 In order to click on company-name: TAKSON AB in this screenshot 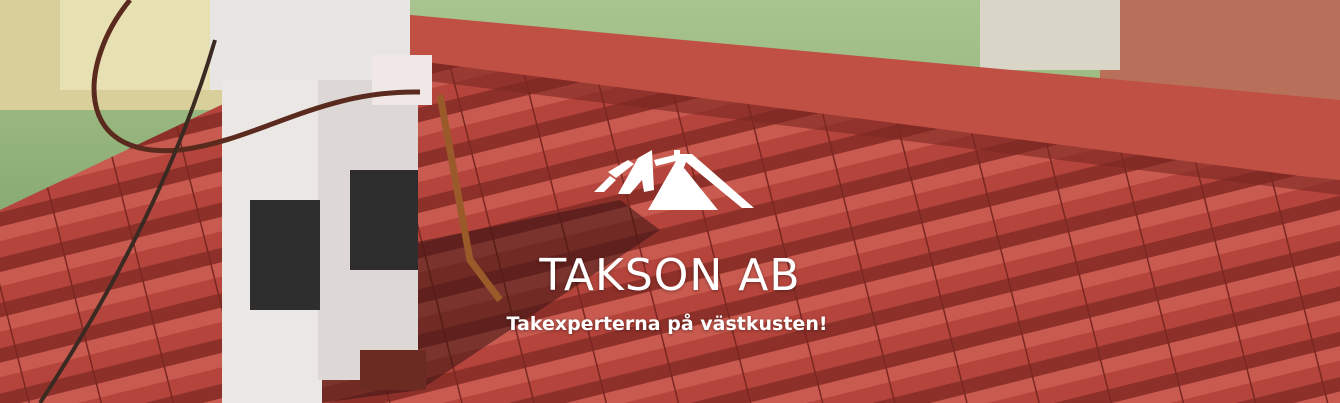, I will do `click(670, 275)`.